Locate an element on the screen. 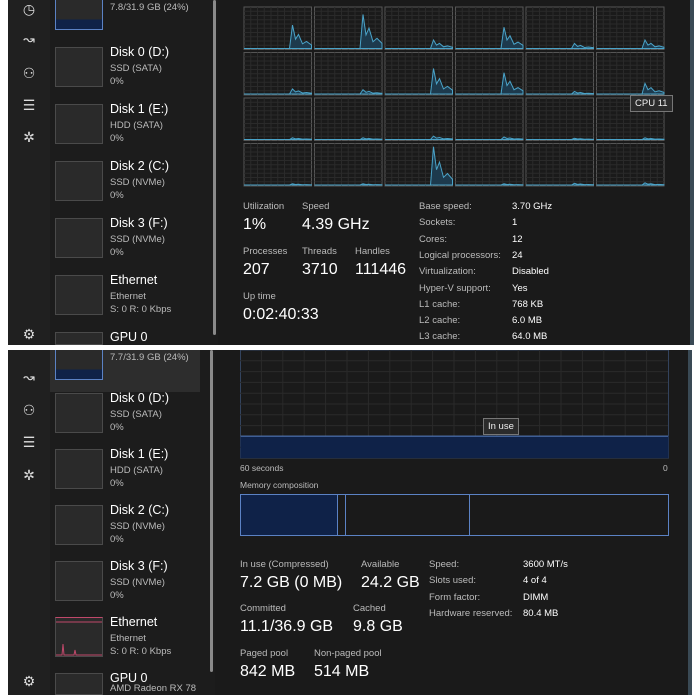 Image resolution: width=699 pixels, height=699 pixels. memory-composition-label: Memory composition is located at coordinates (279, 485).